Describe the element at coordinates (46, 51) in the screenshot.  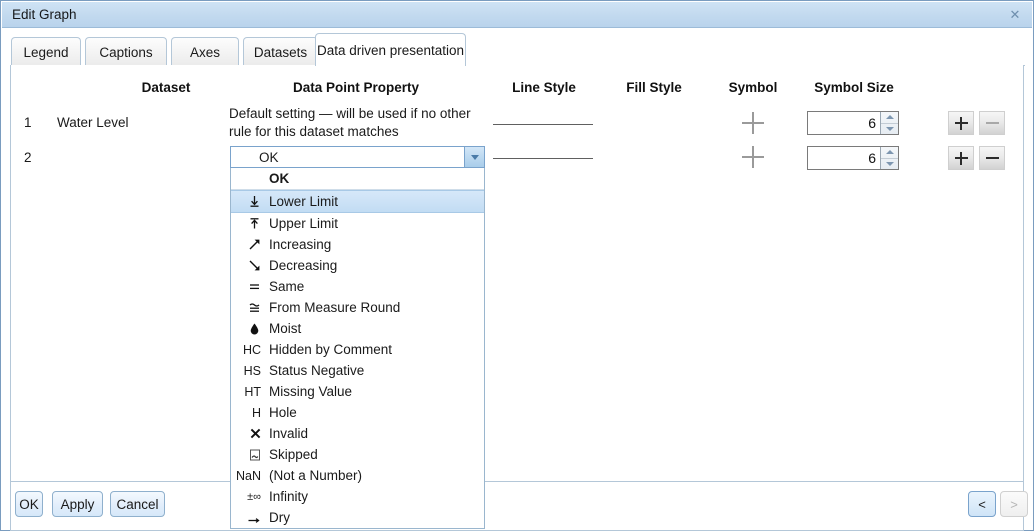
I see `tab-legend: Legend` at that location.